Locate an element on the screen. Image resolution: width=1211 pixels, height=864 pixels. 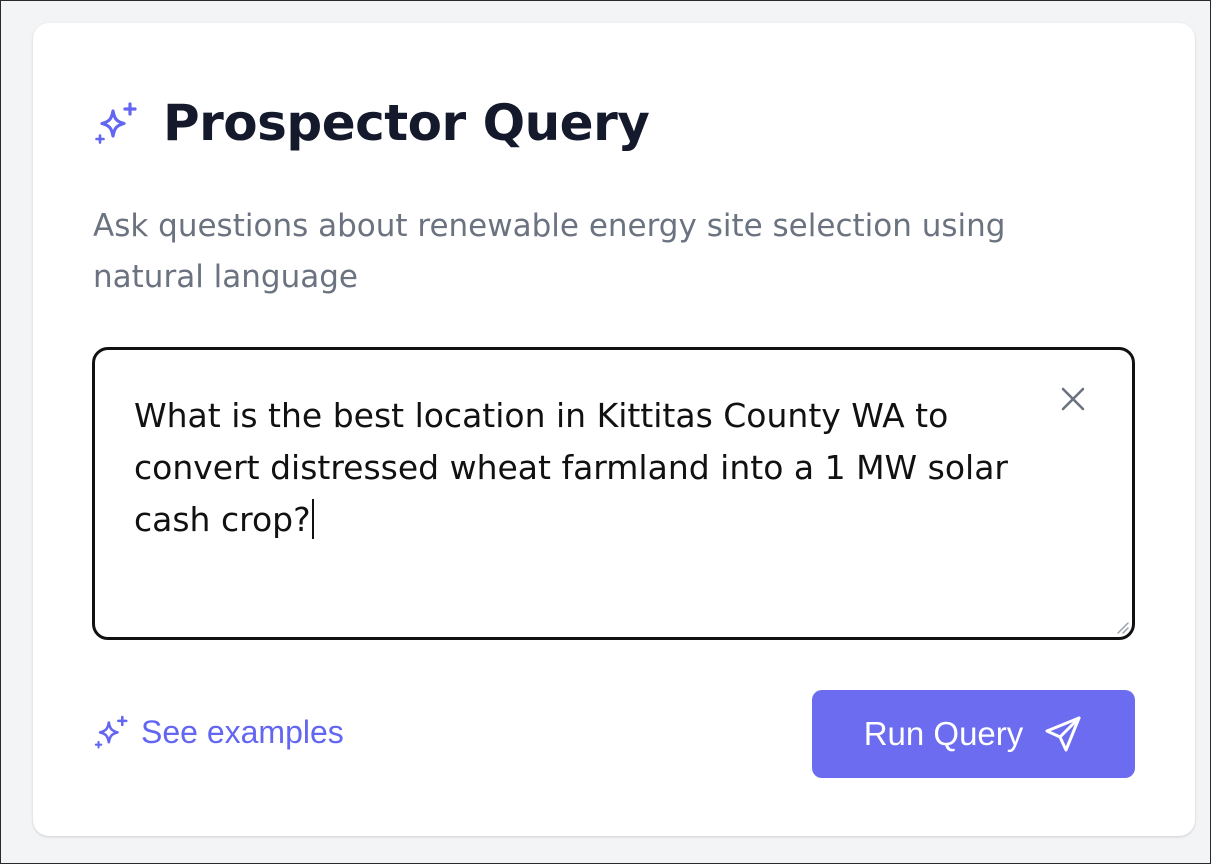
text-caret is located at coordinates (312, 519).